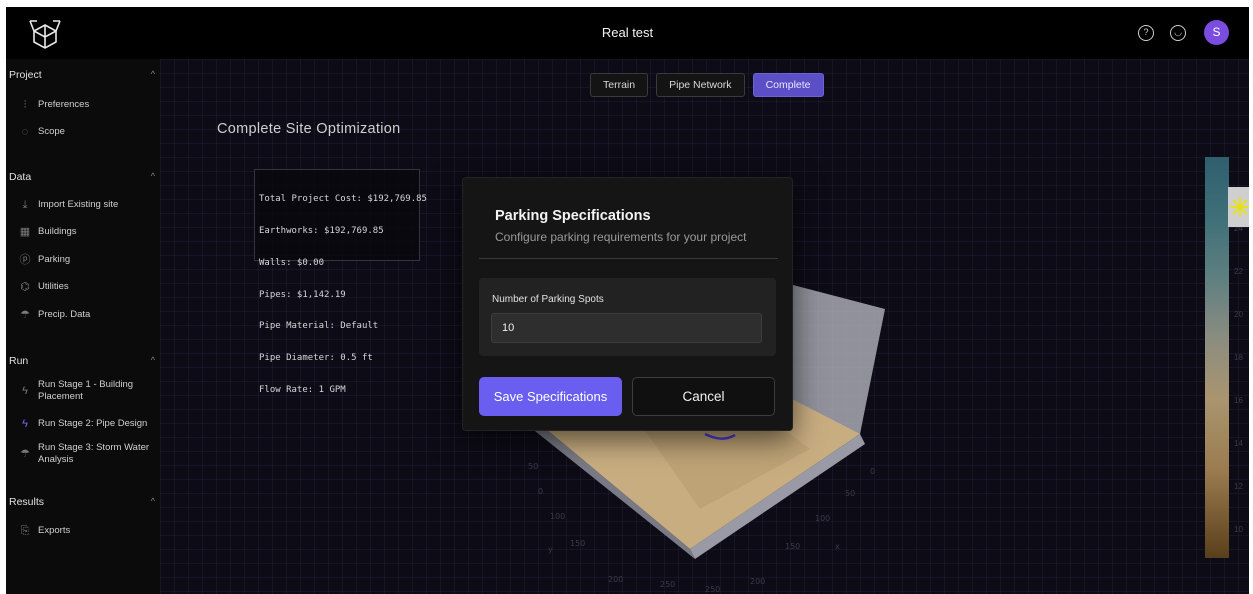 The height and width of the screenshot is (594, 1253). Describe the element at coordinates (628, 258) in the screenshot. I see `divider` at that location.